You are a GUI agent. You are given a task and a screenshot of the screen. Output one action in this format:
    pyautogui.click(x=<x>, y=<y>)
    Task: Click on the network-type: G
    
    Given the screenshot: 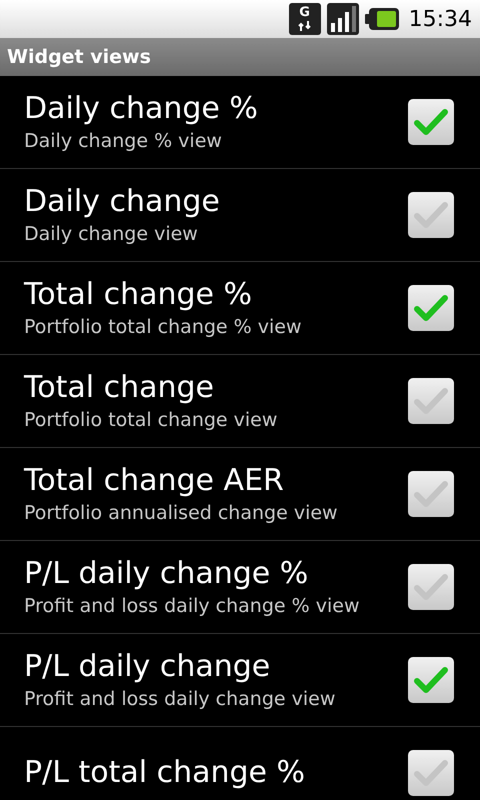 What is the action you would take?
    pyautogui.click(x=304, y=13)
    